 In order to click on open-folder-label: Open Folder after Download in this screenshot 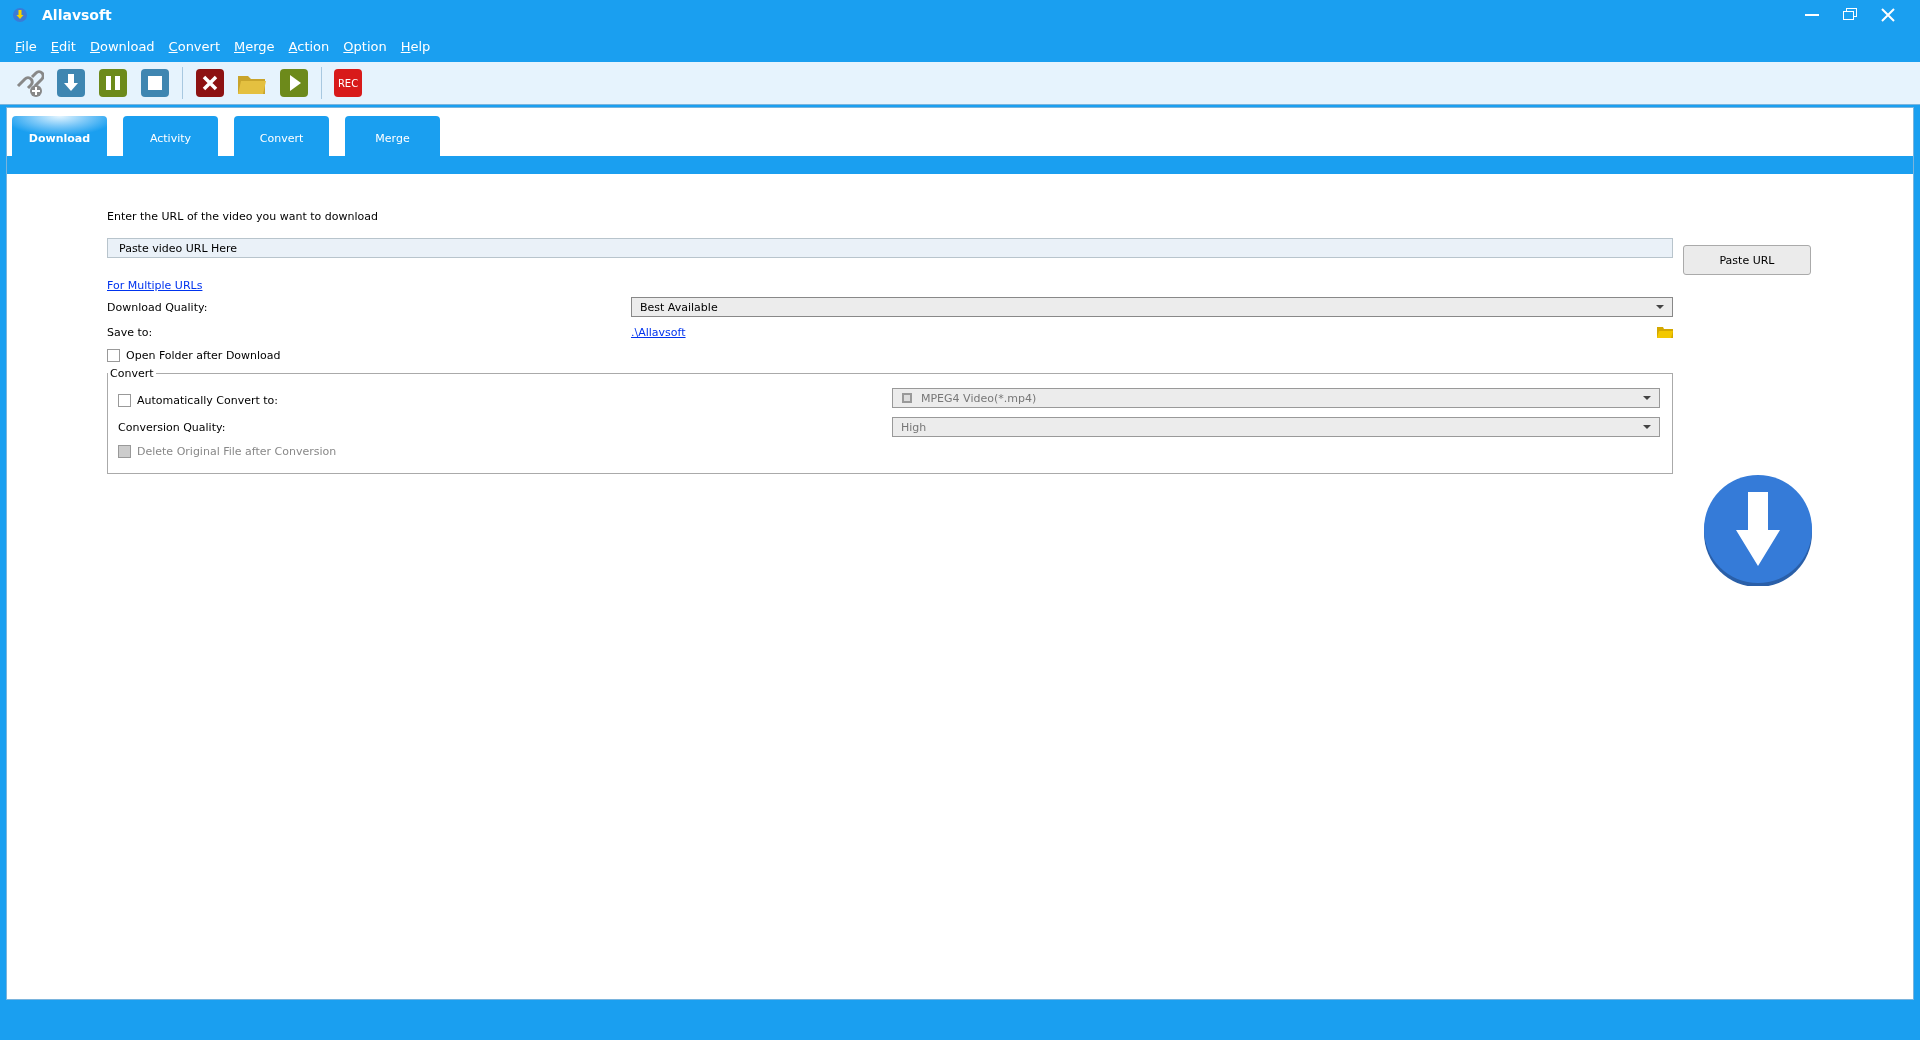, I will do `click(203, 355)`.